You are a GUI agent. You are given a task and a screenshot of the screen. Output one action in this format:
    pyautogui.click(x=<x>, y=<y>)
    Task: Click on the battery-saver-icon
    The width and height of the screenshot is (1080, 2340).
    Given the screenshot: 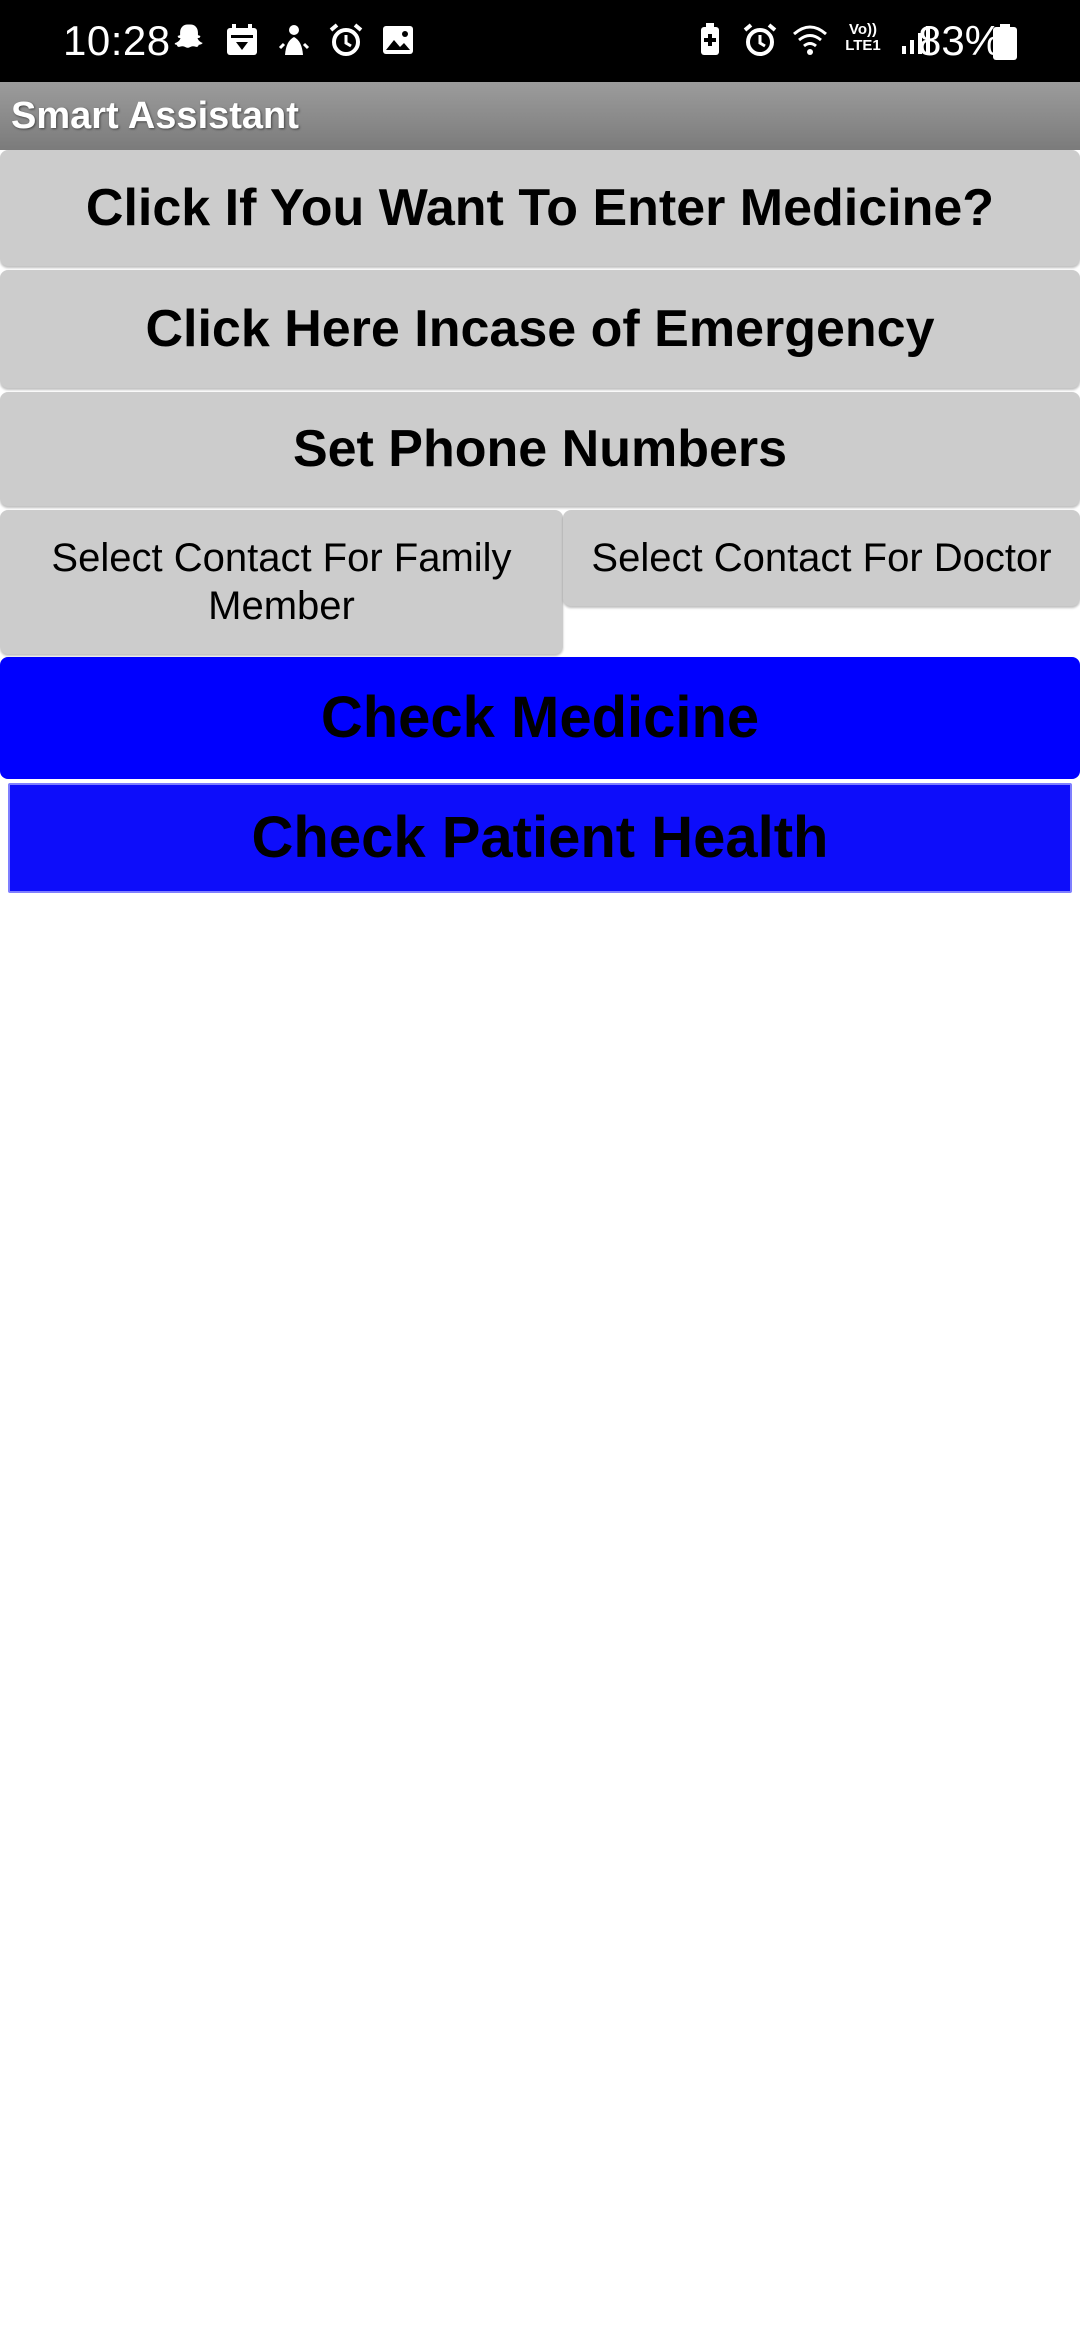 What is the action you would take?
    pyautogui.click(x=710, y=39)
    